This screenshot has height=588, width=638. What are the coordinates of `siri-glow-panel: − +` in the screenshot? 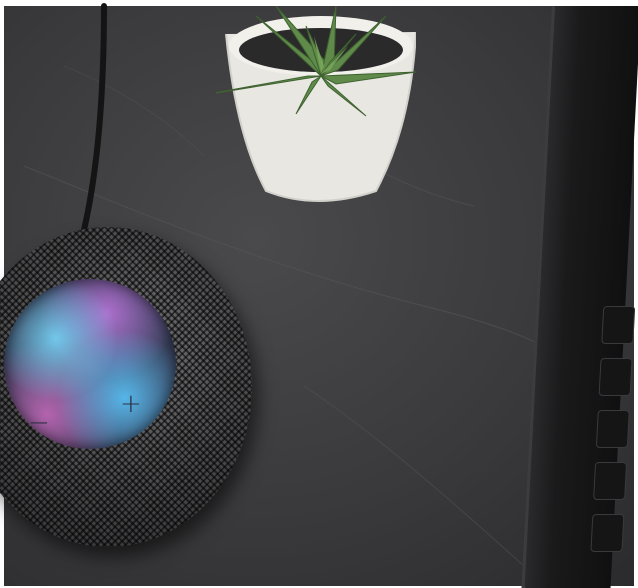 It's located at (90, 364).